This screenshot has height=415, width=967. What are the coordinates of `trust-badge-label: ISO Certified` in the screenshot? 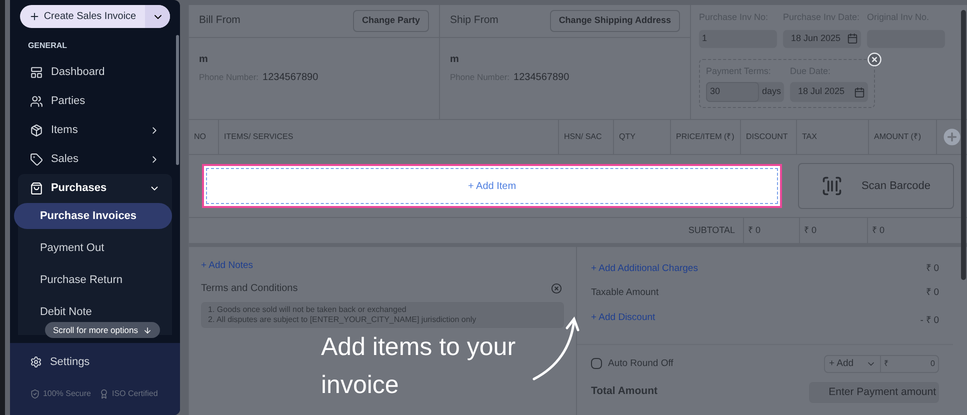 It's located at (135, 394).